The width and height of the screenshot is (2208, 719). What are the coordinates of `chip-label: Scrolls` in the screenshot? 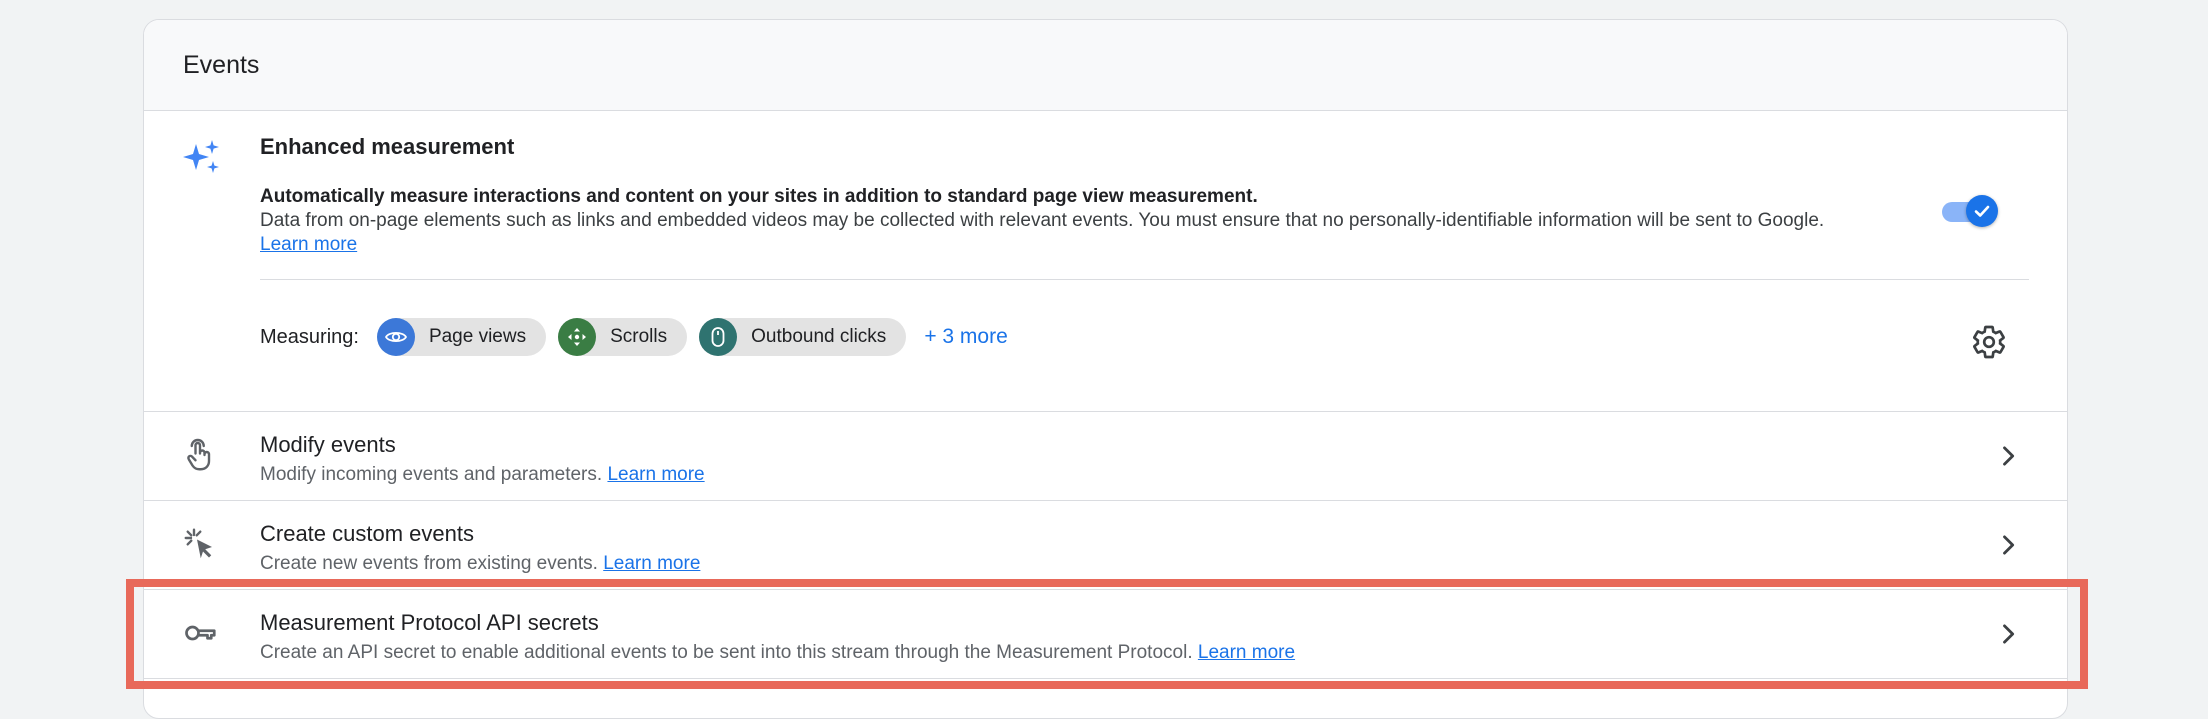 It's located at (639, 336).